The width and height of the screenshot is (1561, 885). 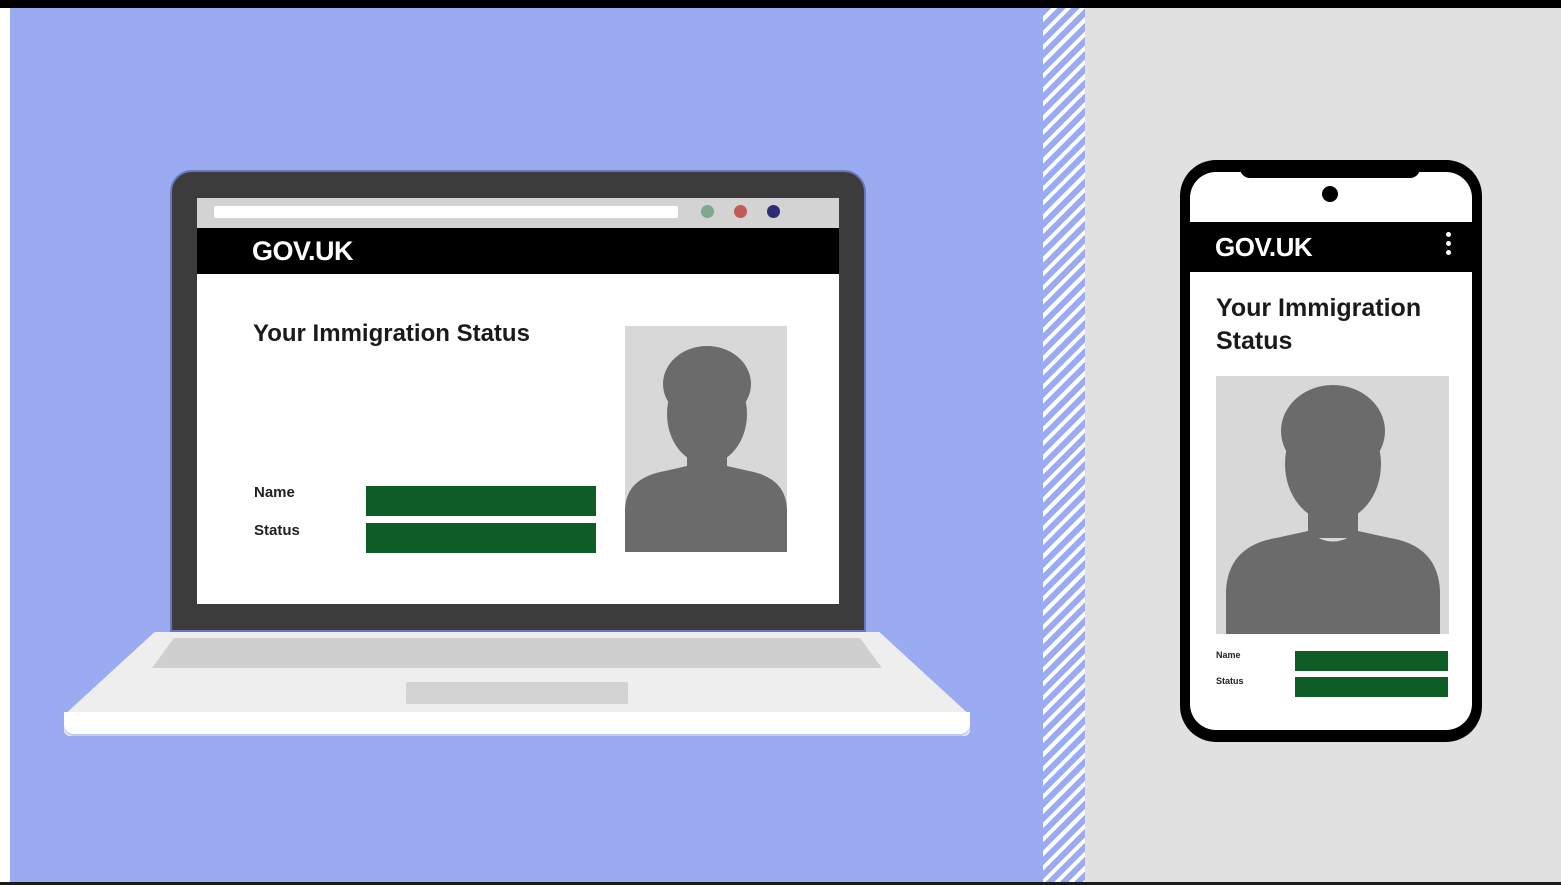 I want to click on laptop-status-value-redacted, so click(x=481, y=538).